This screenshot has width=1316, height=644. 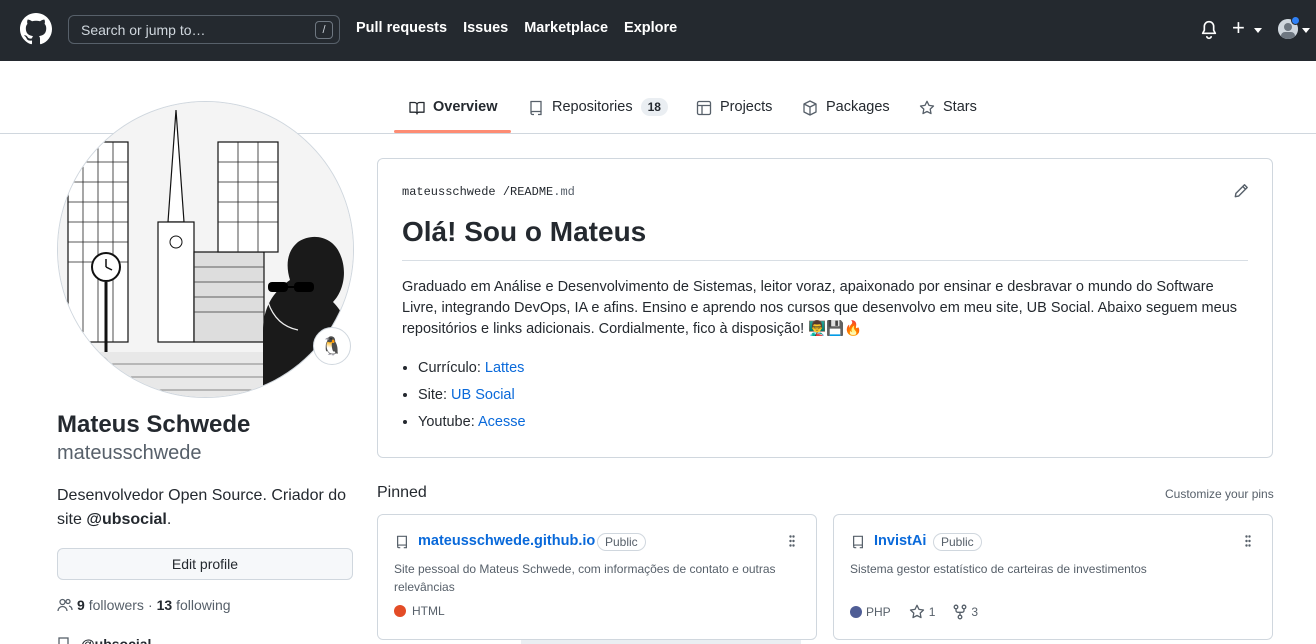 What do you see at coordinates (846, 116) in the screenshot?
I see `tab-packages: Packages` at bounding box center [846, 116].